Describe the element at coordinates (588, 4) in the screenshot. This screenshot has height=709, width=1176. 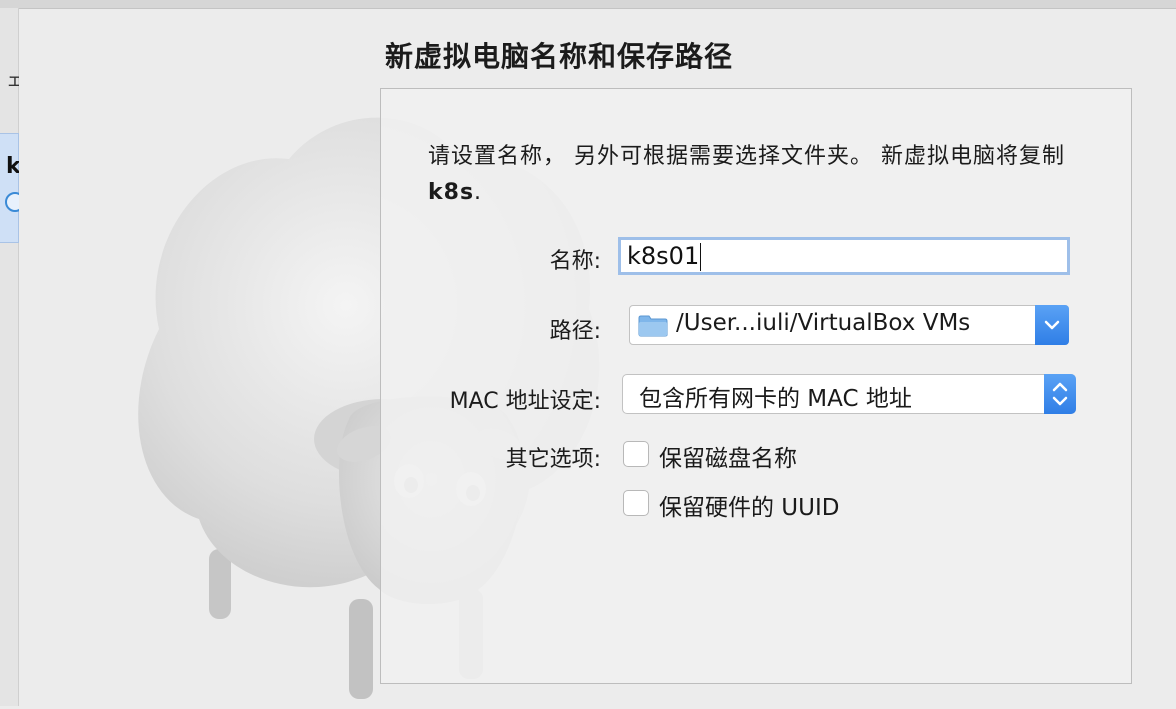
I see `background-window-titlebar` at that location.